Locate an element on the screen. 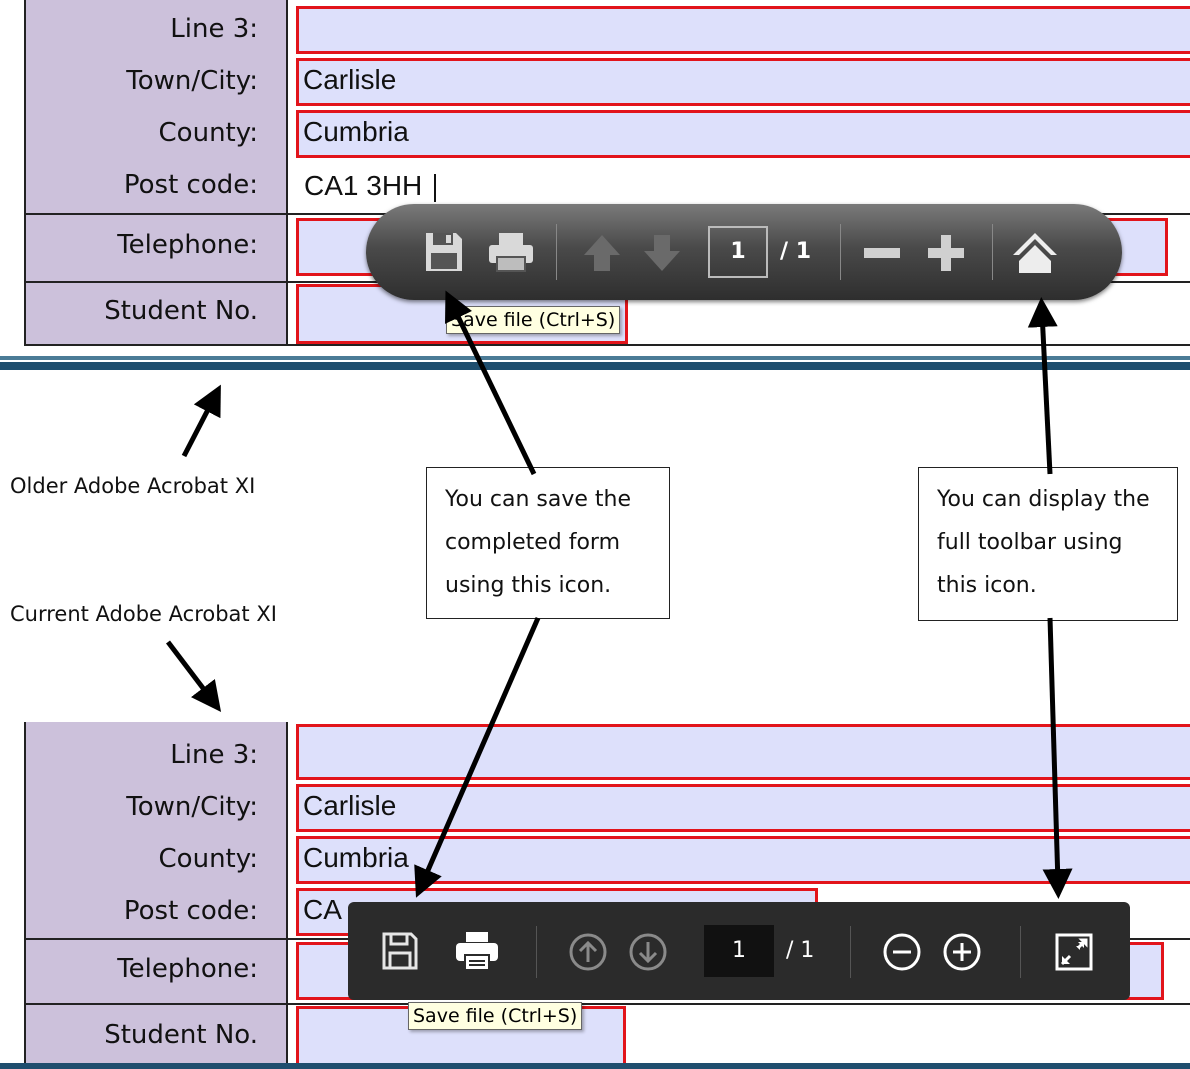  arrow-save-new is located at coordinates (477, 757).